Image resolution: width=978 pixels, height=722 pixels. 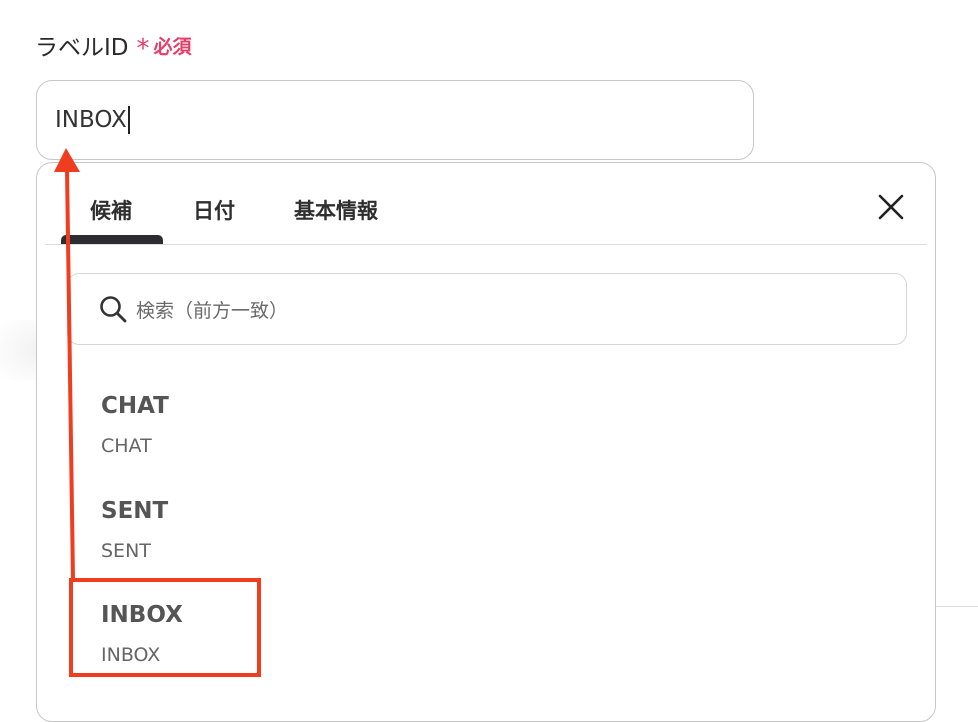 What do you see at coordinates (165, 627) in the screenshot?
I see `highlight-box` at bounding box center [165, 627].